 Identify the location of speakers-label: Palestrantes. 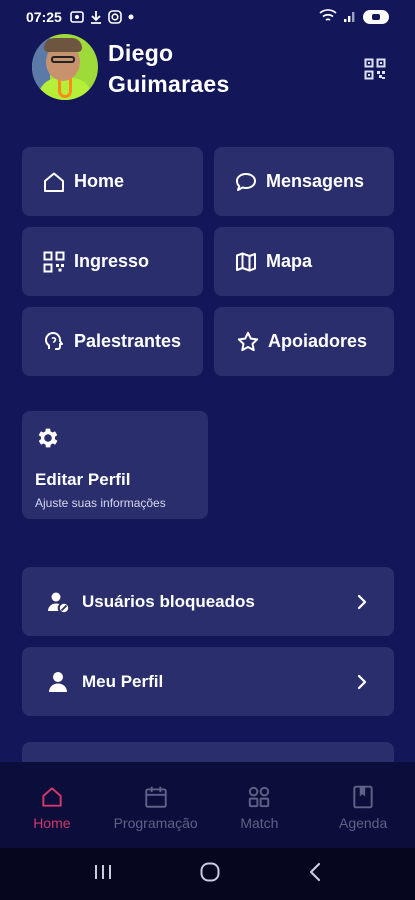
(128, 341).